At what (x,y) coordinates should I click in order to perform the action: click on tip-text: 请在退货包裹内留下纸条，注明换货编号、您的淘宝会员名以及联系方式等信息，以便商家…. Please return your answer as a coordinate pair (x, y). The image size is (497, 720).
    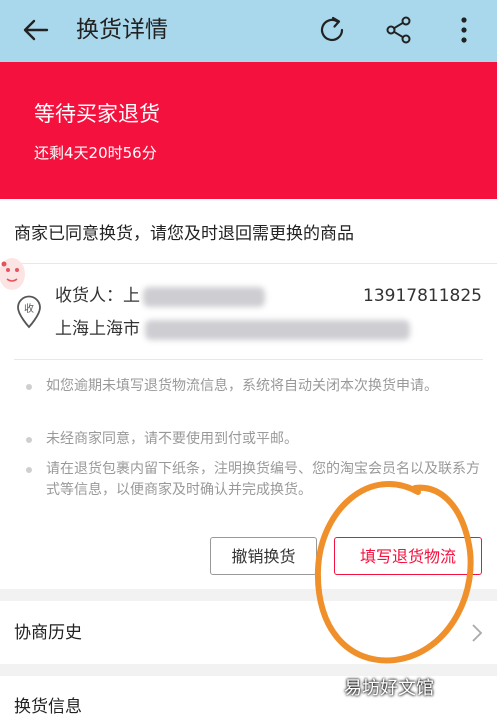
    Looking at the image, I should click on (263, 479).